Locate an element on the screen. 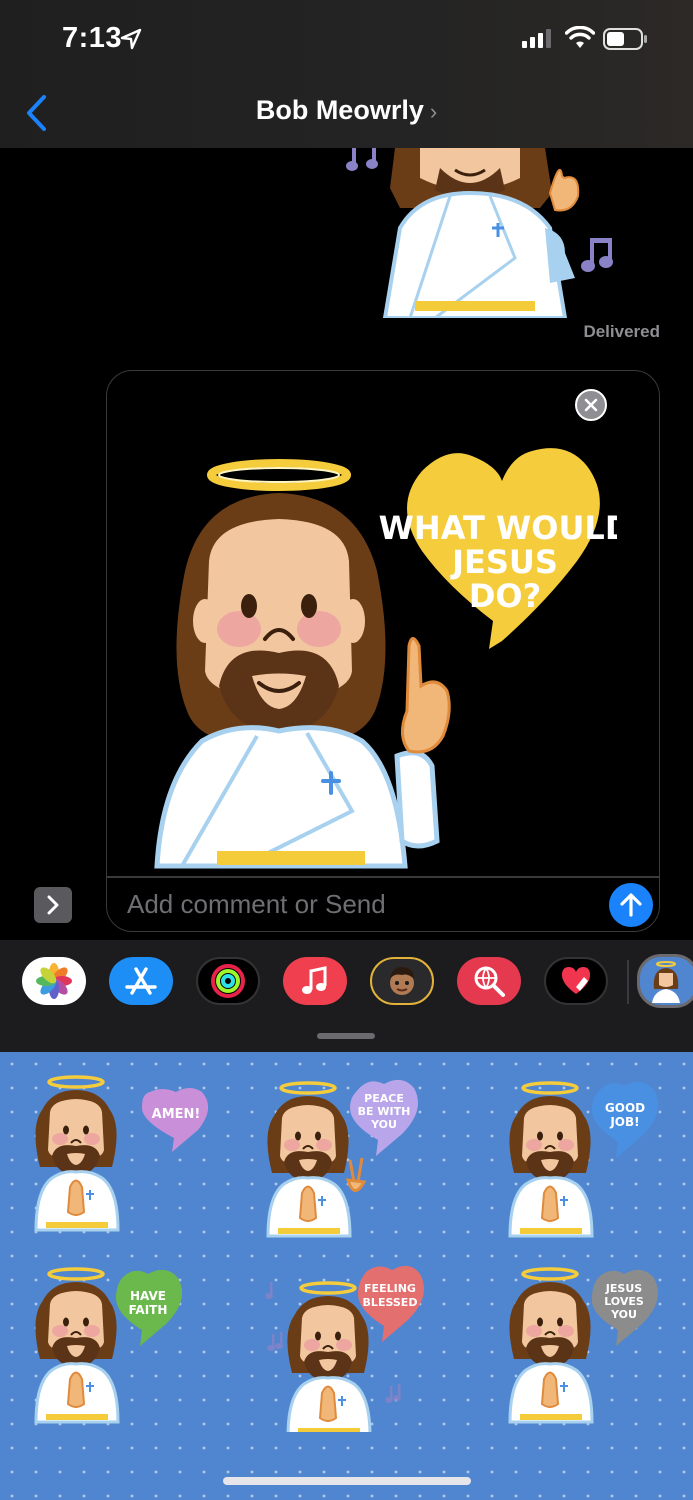  jesus-stickers-app-button is located at coordinates (665, 981).